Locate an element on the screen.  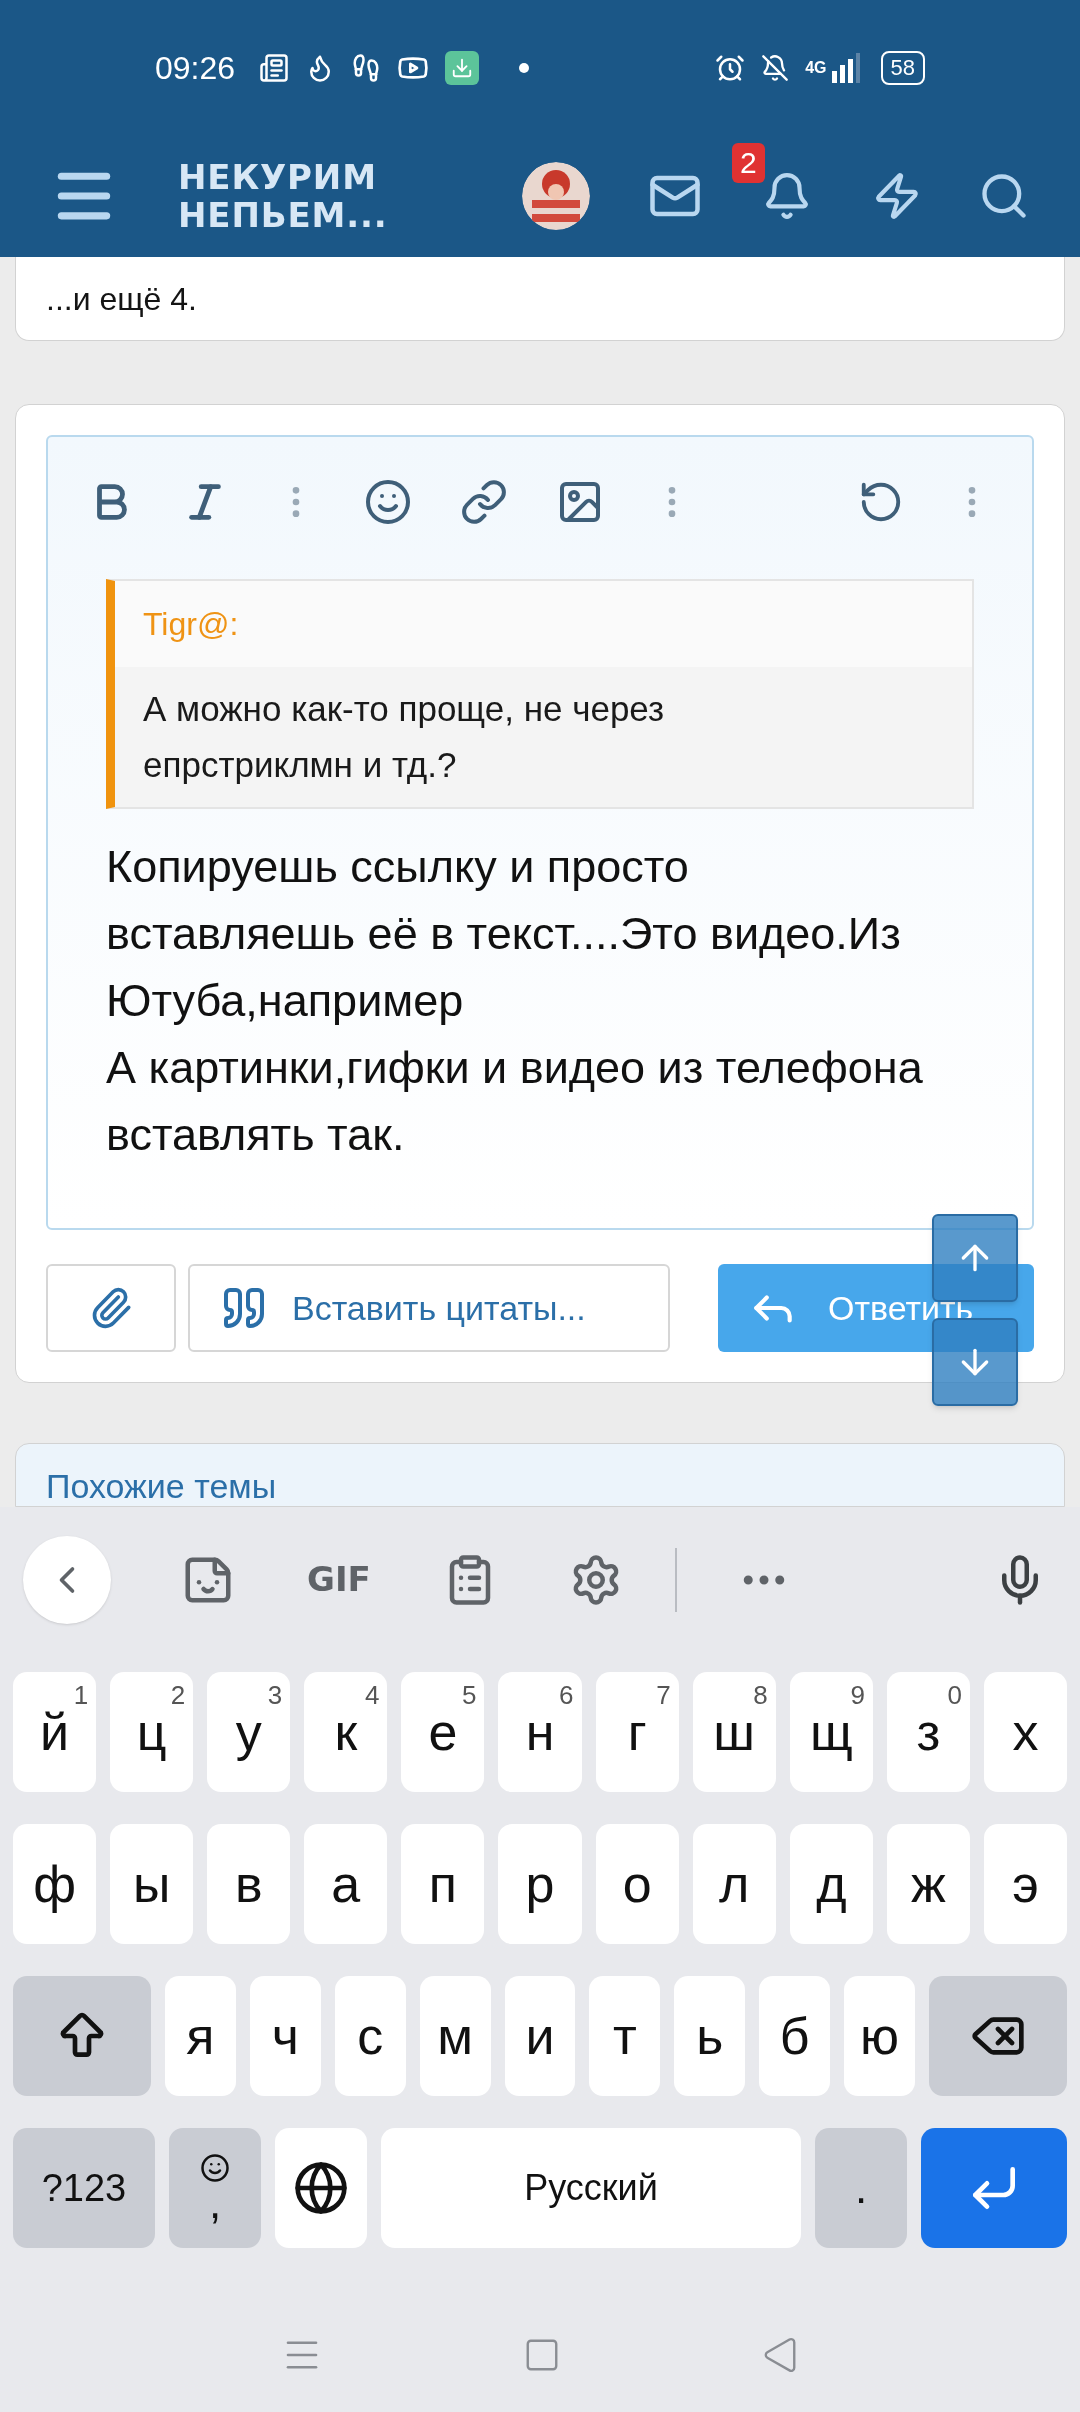
scroll-down-button is located at coordinates (975, 1362).